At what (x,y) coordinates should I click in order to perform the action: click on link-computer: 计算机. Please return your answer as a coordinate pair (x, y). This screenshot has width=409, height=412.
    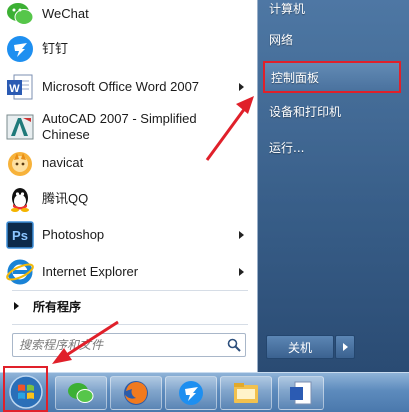
    Looking at the image, I should click on (332, 10).